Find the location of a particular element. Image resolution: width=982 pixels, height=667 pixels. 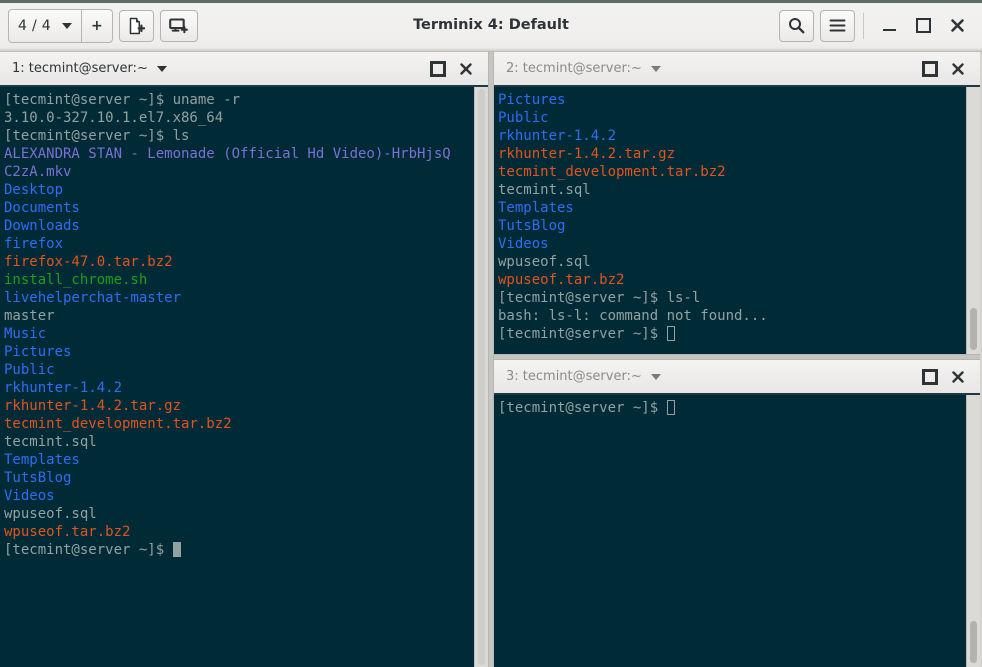

close-icon is located at coordinates (957, 25).